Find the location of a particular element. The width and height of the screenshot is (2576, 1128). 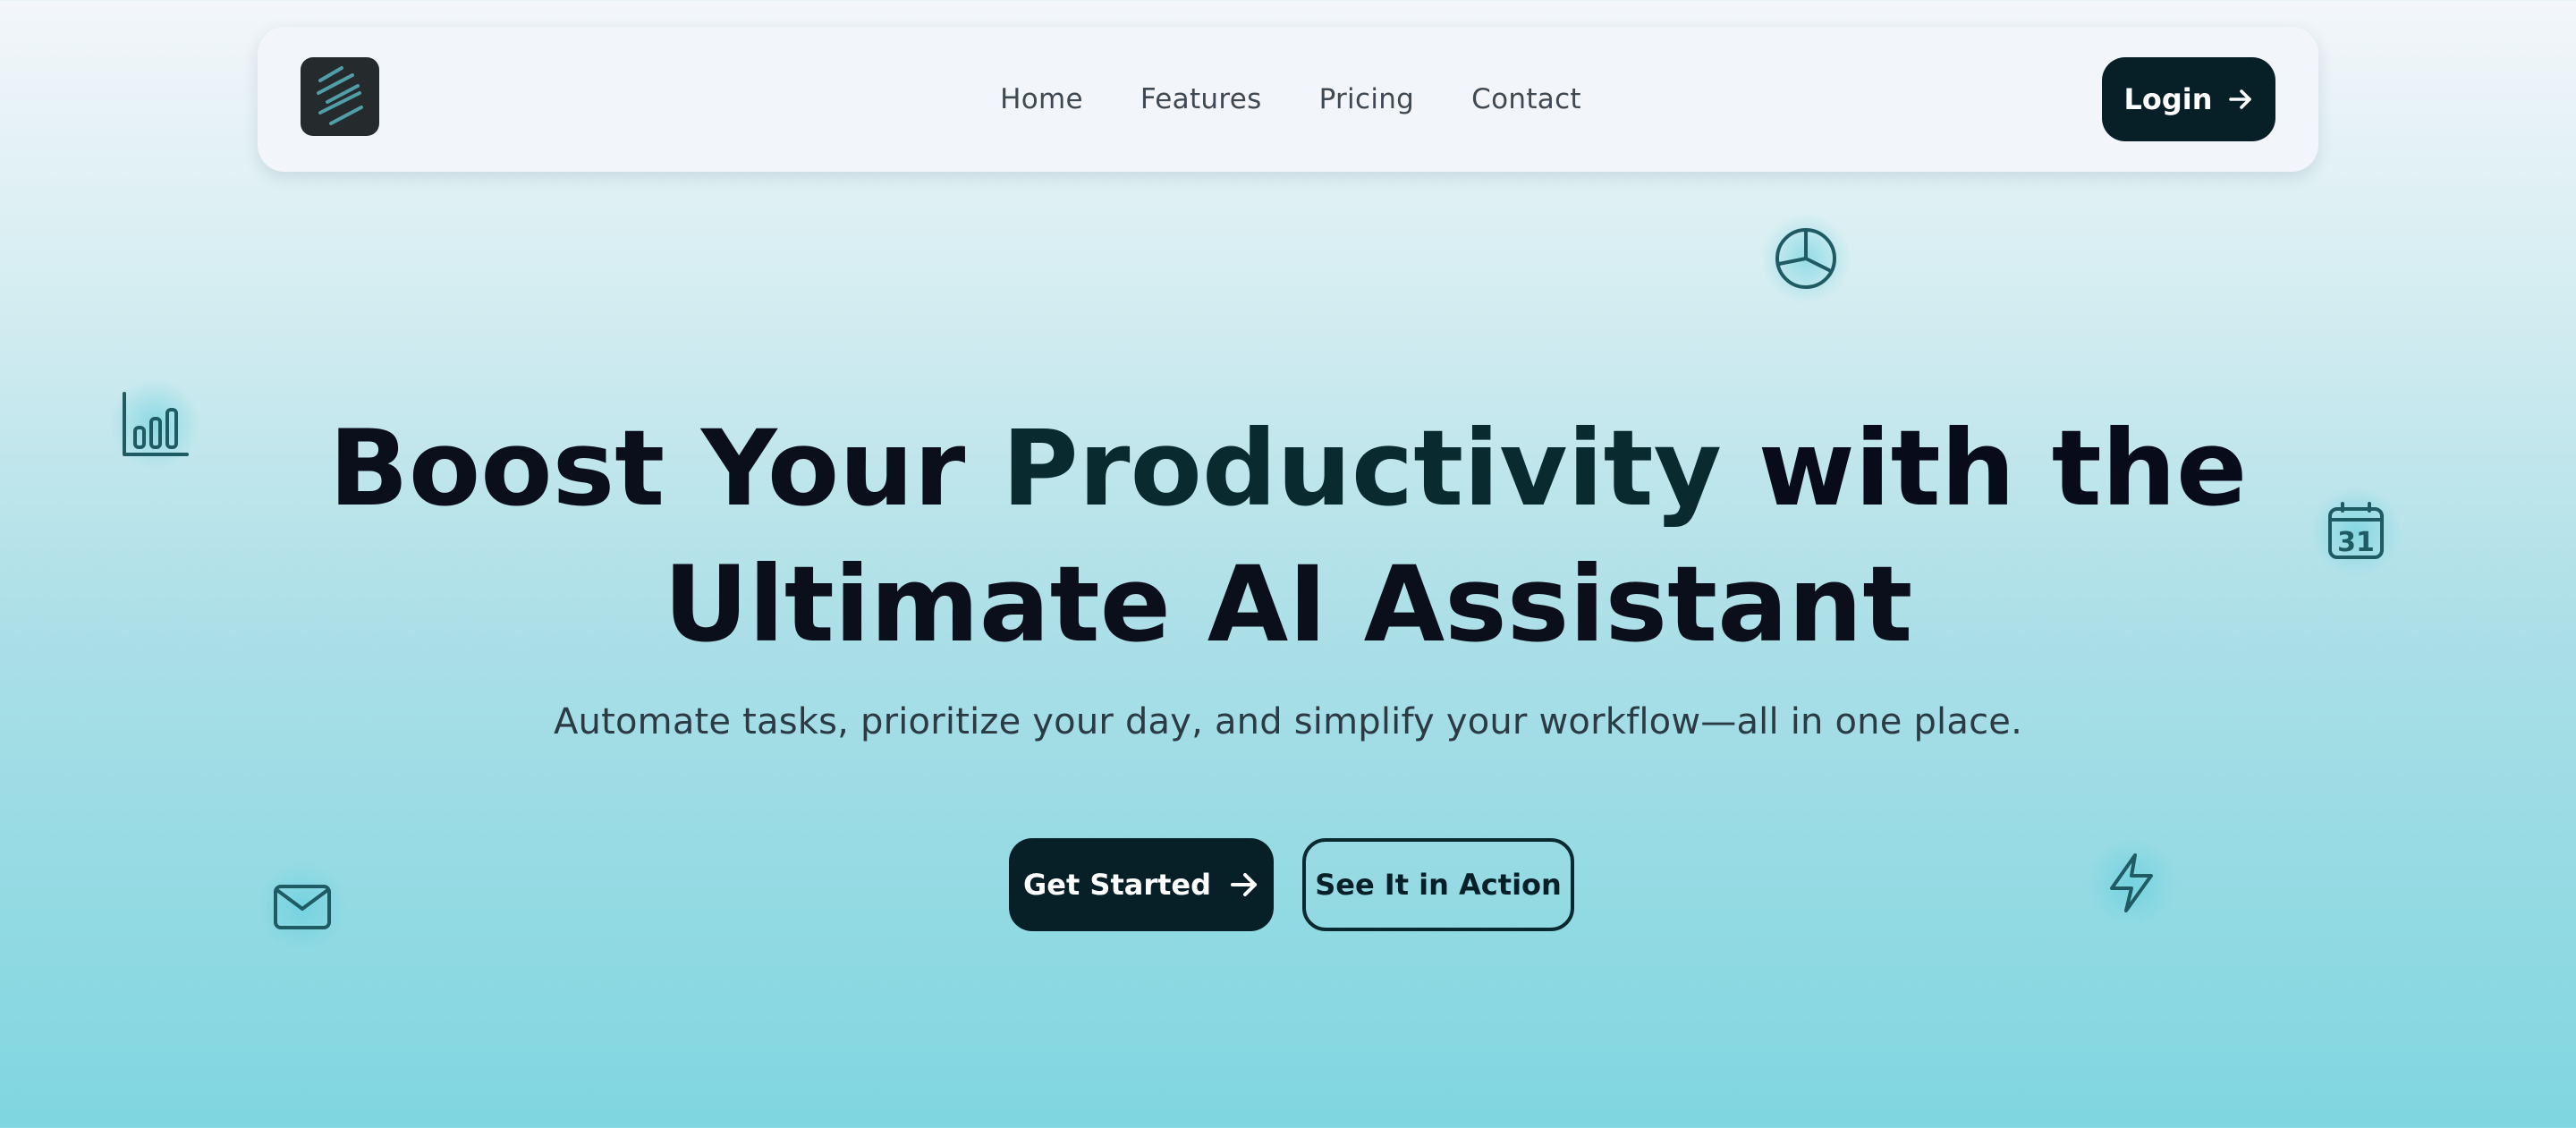

see-it-in-action-button: See It in Action is located at coordinates (1438, 885).